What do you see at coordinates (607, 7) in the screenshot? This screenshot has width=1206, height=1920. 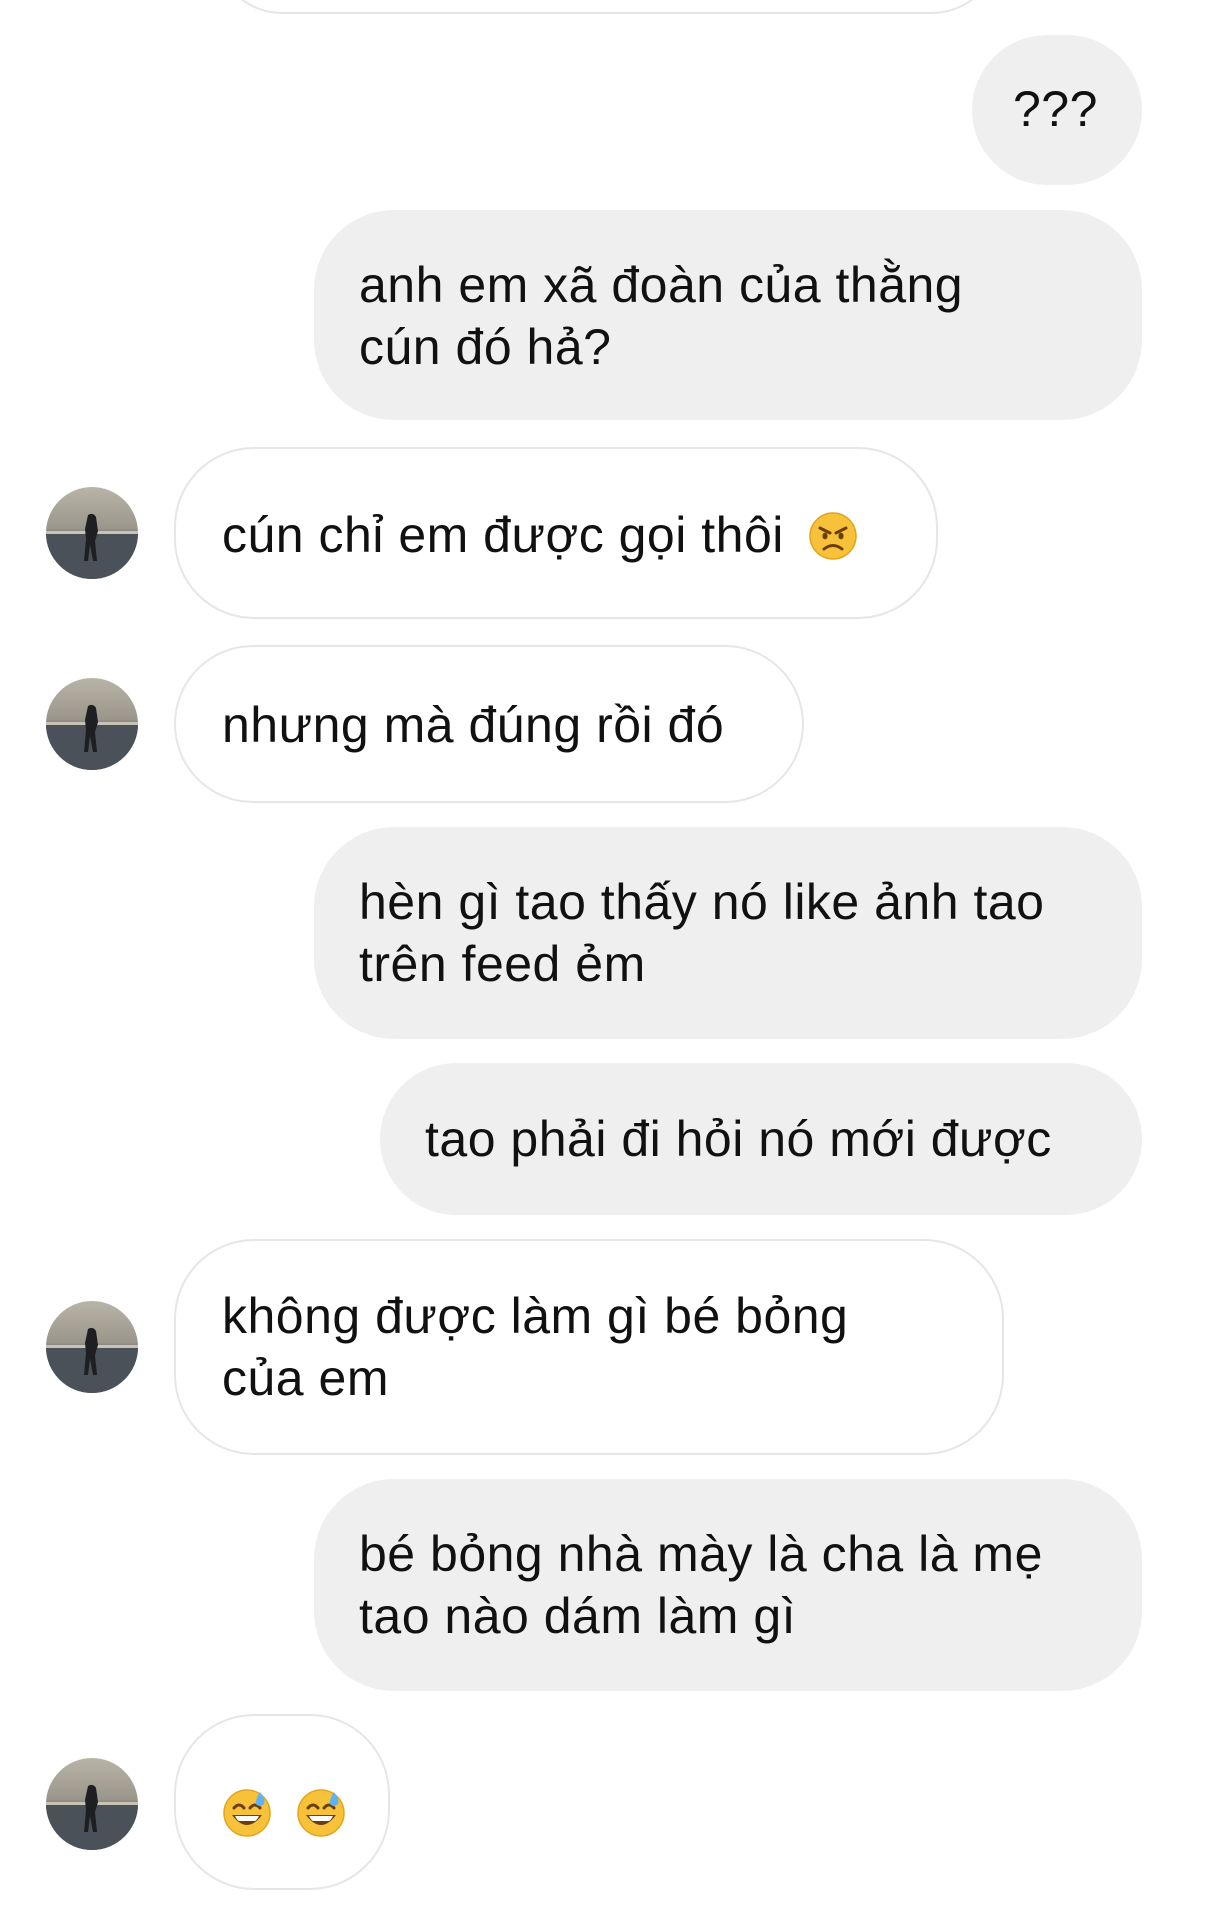 I see `previous-message-bubble` at bounding box center [607, 7].